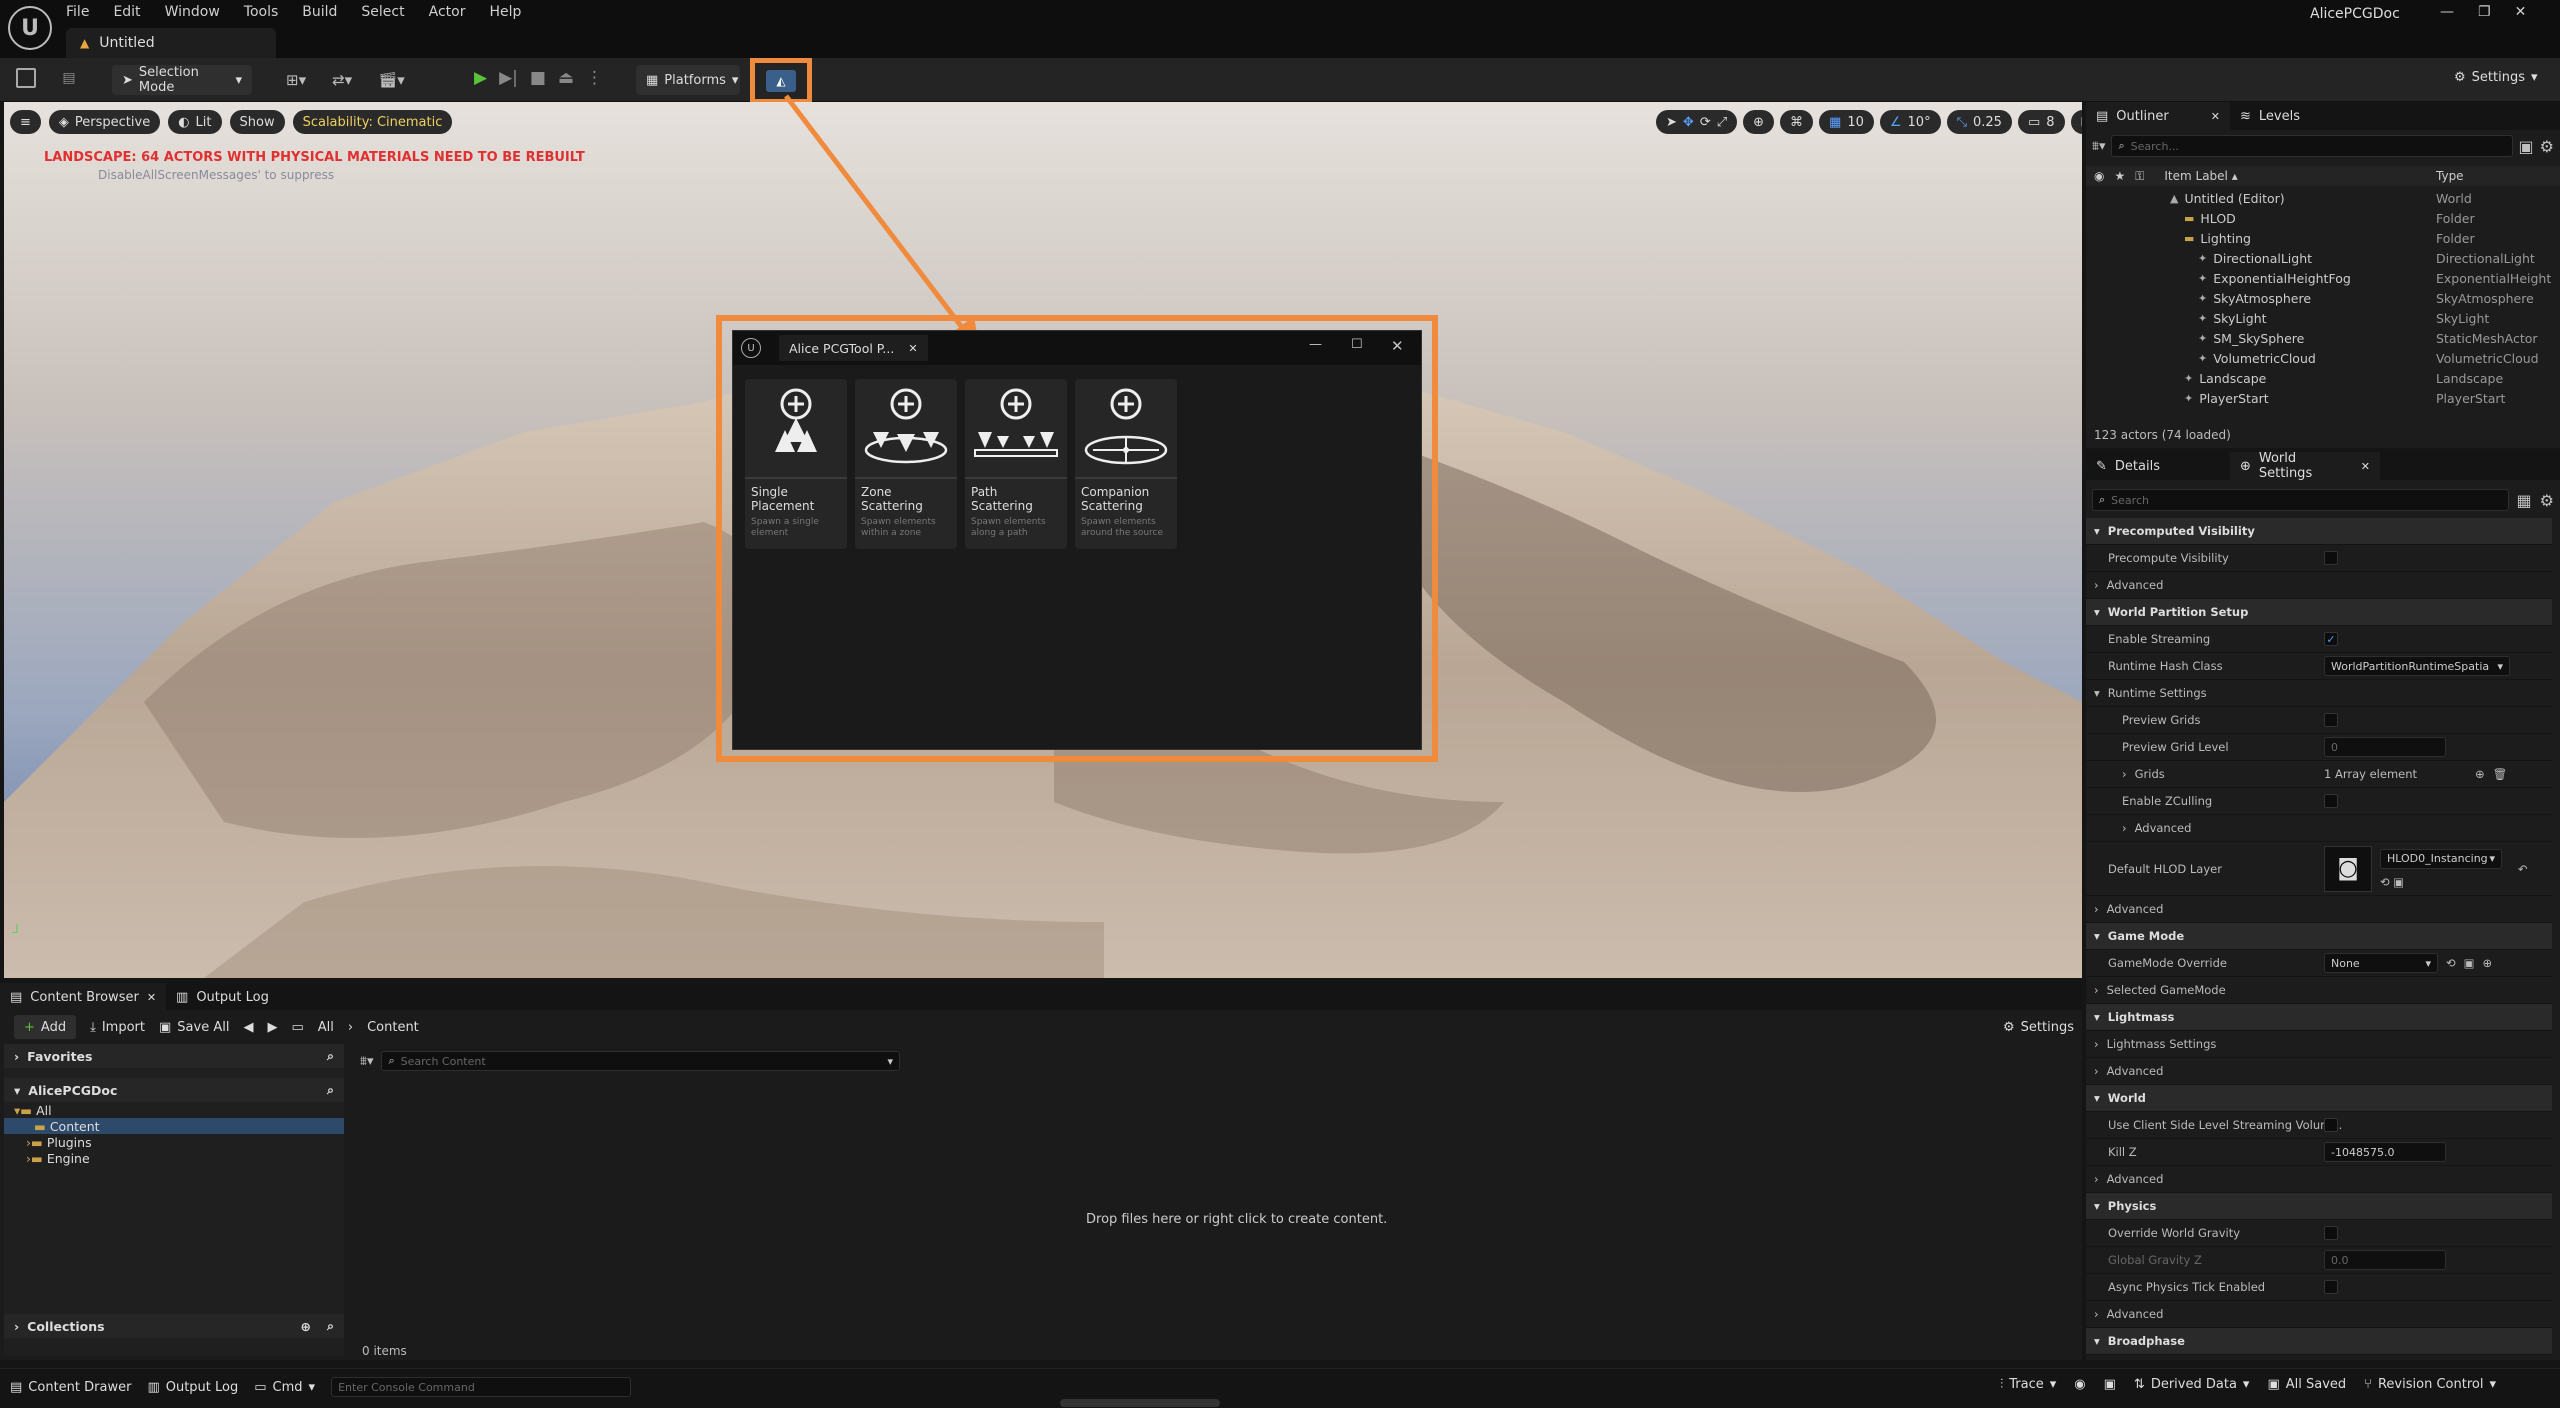 Image resolution: width=2560 pixels, height=1408 pixels. I want to click on scale-snap-button: ⤡ 0.25, so click(1979, 122).